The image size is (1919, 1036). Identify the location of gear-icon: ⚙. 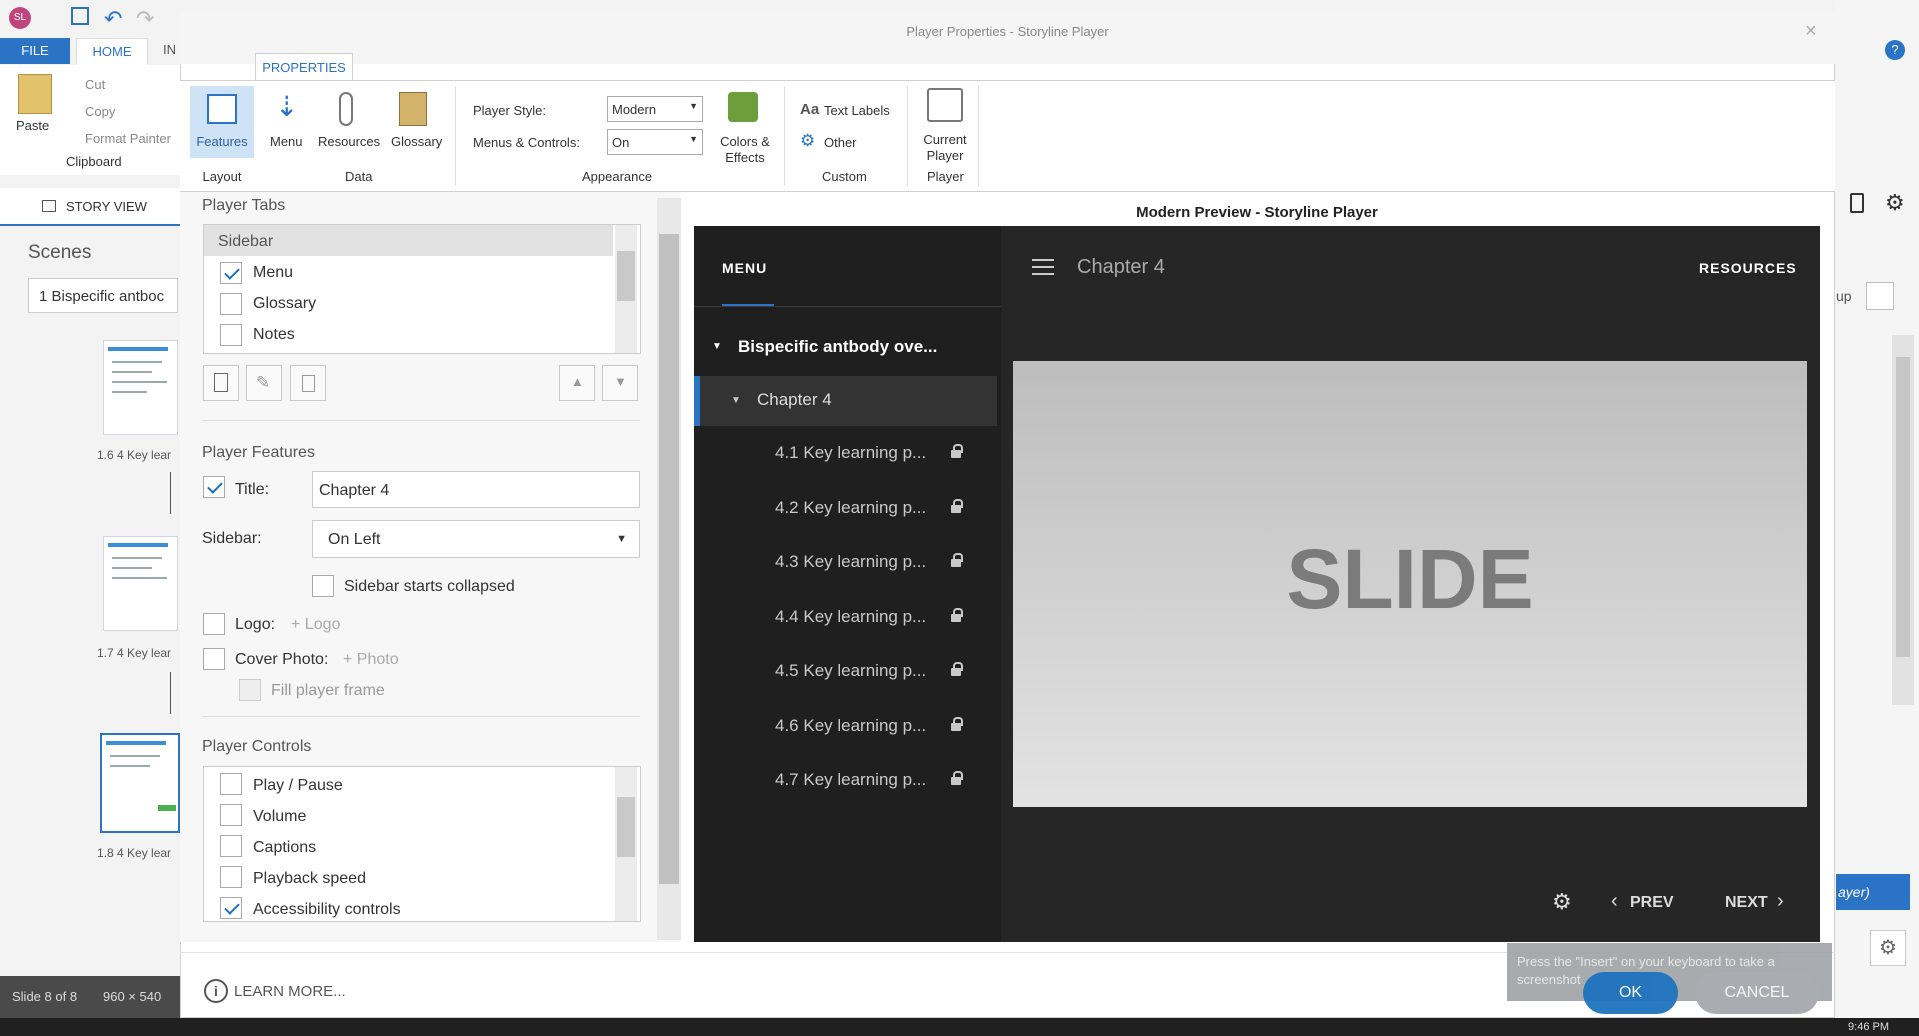
(1895, 203).